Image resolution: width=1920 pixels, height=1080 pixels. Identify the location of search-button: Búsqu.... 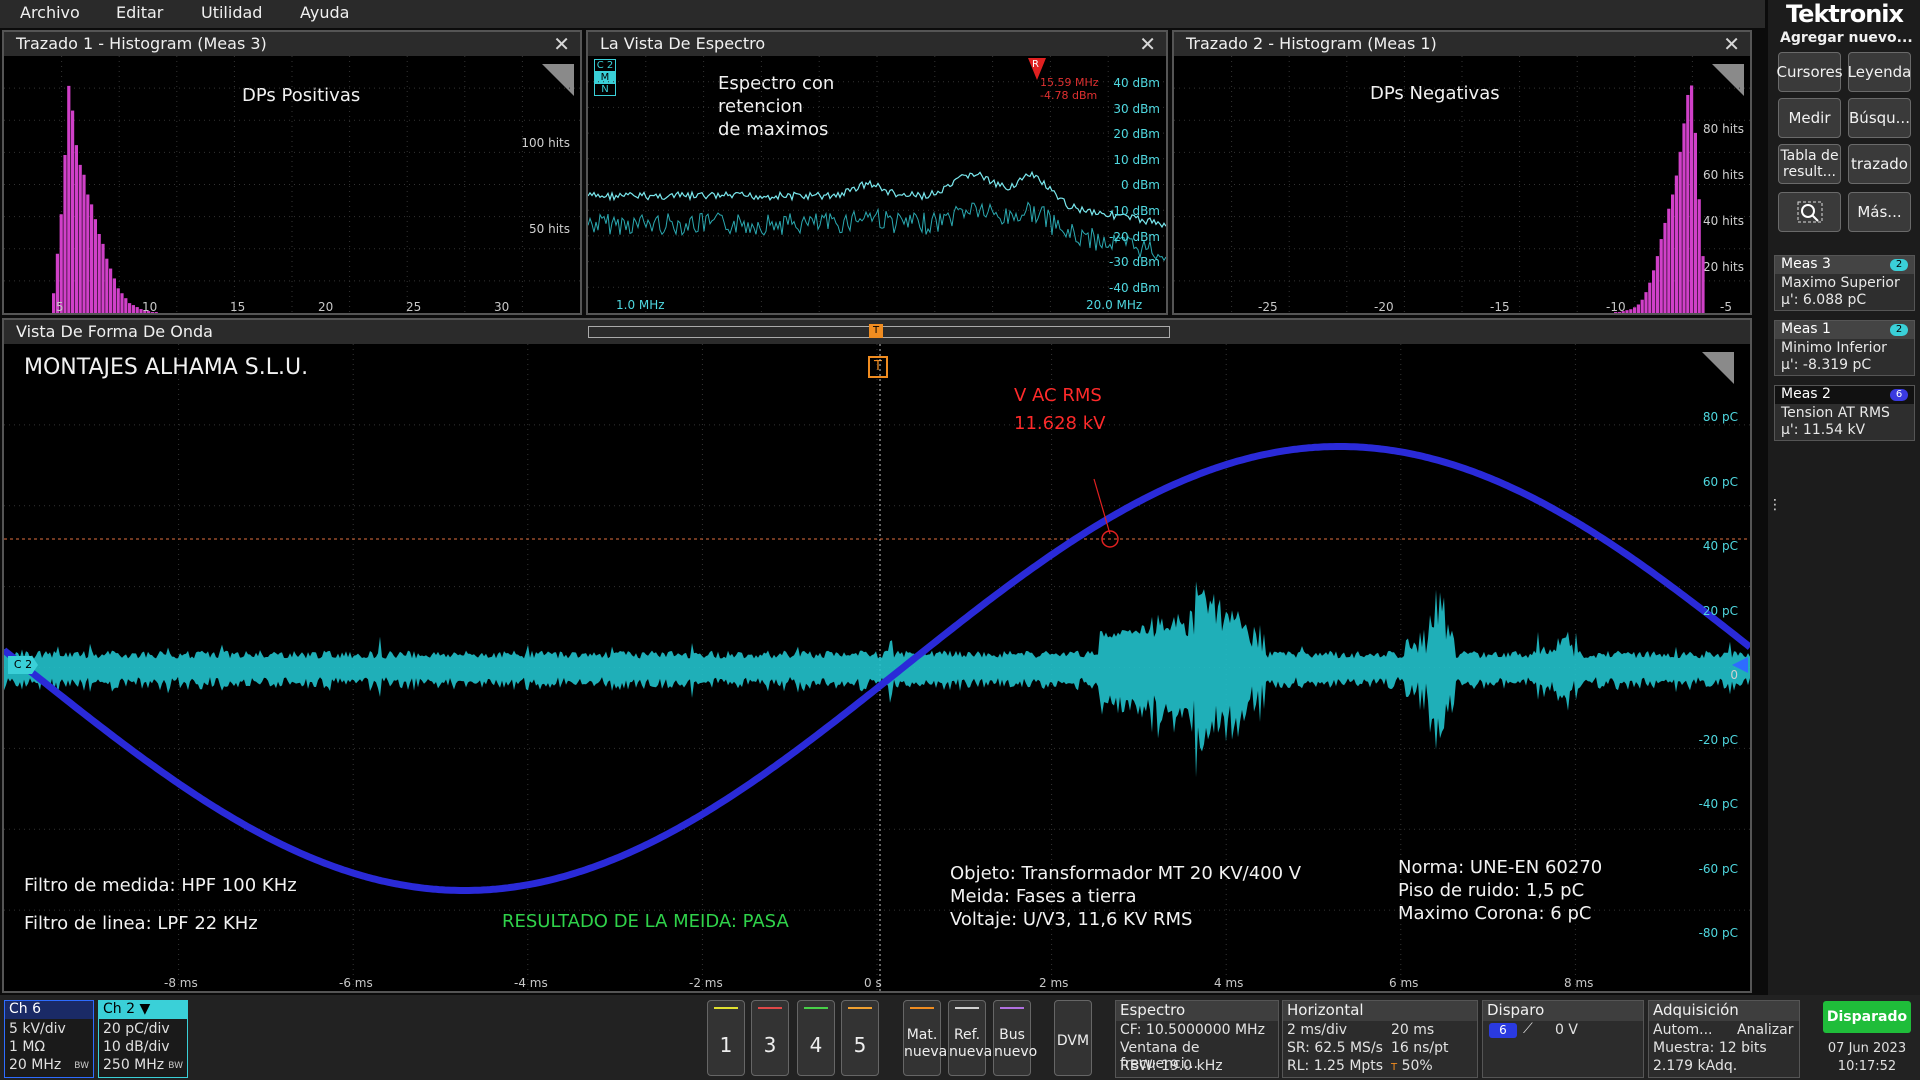
(1879, 118).